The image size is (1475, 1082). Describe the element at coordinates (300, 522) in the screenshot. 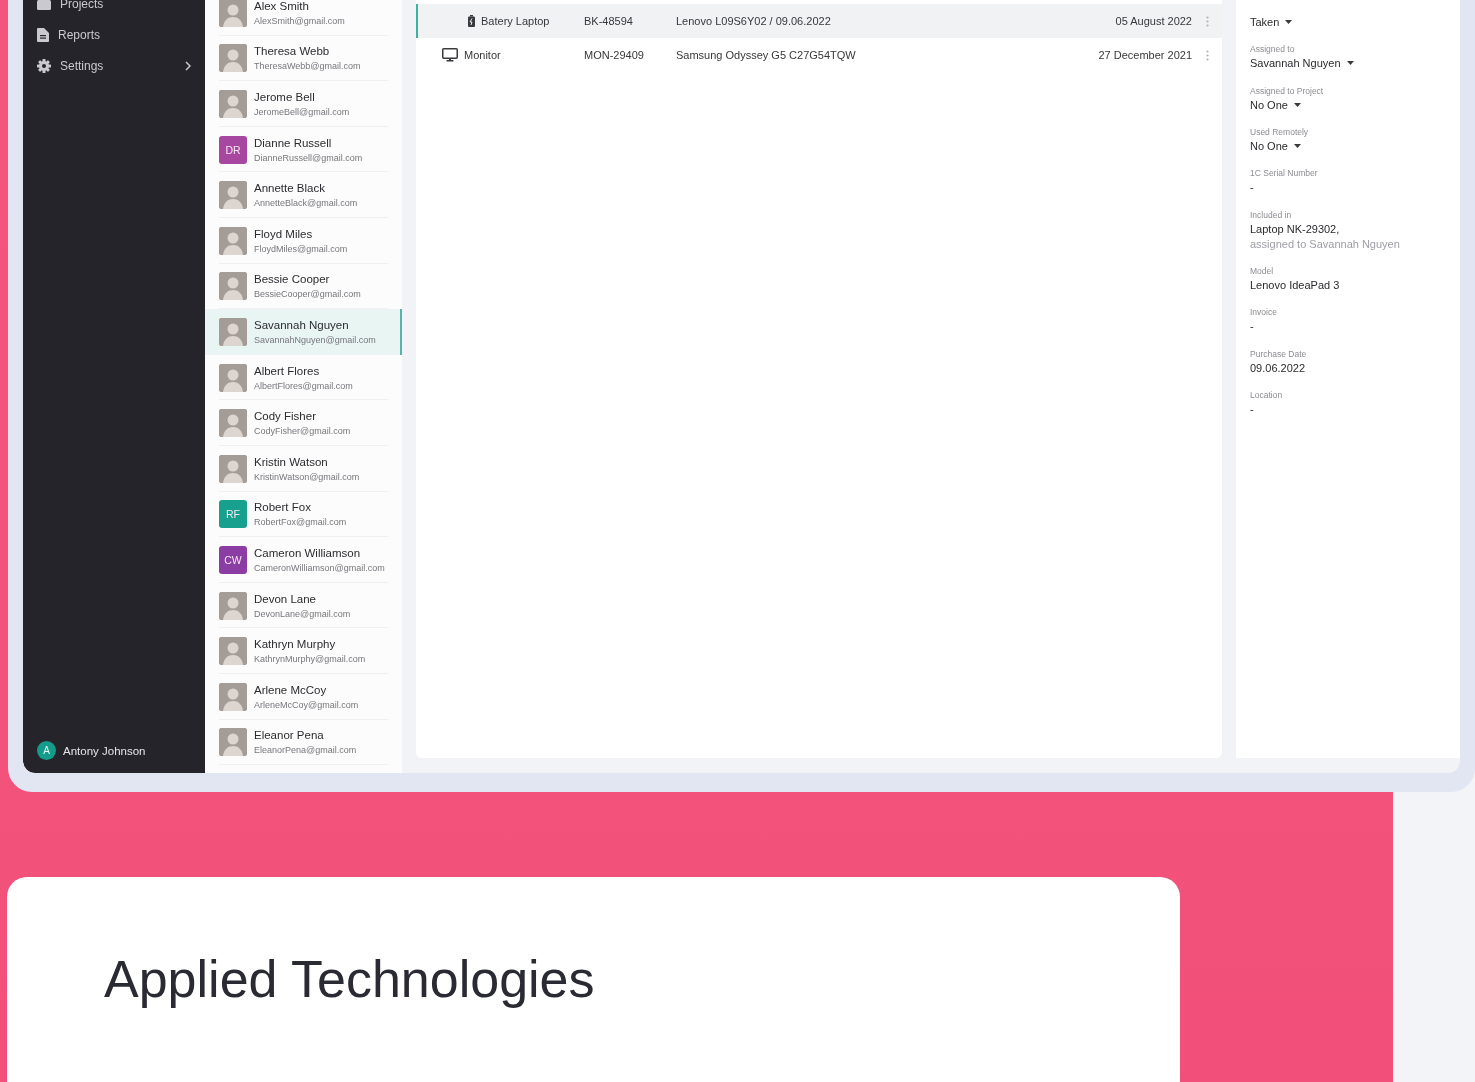

I see `person-email: RobertFox@gmail.com` at that location.